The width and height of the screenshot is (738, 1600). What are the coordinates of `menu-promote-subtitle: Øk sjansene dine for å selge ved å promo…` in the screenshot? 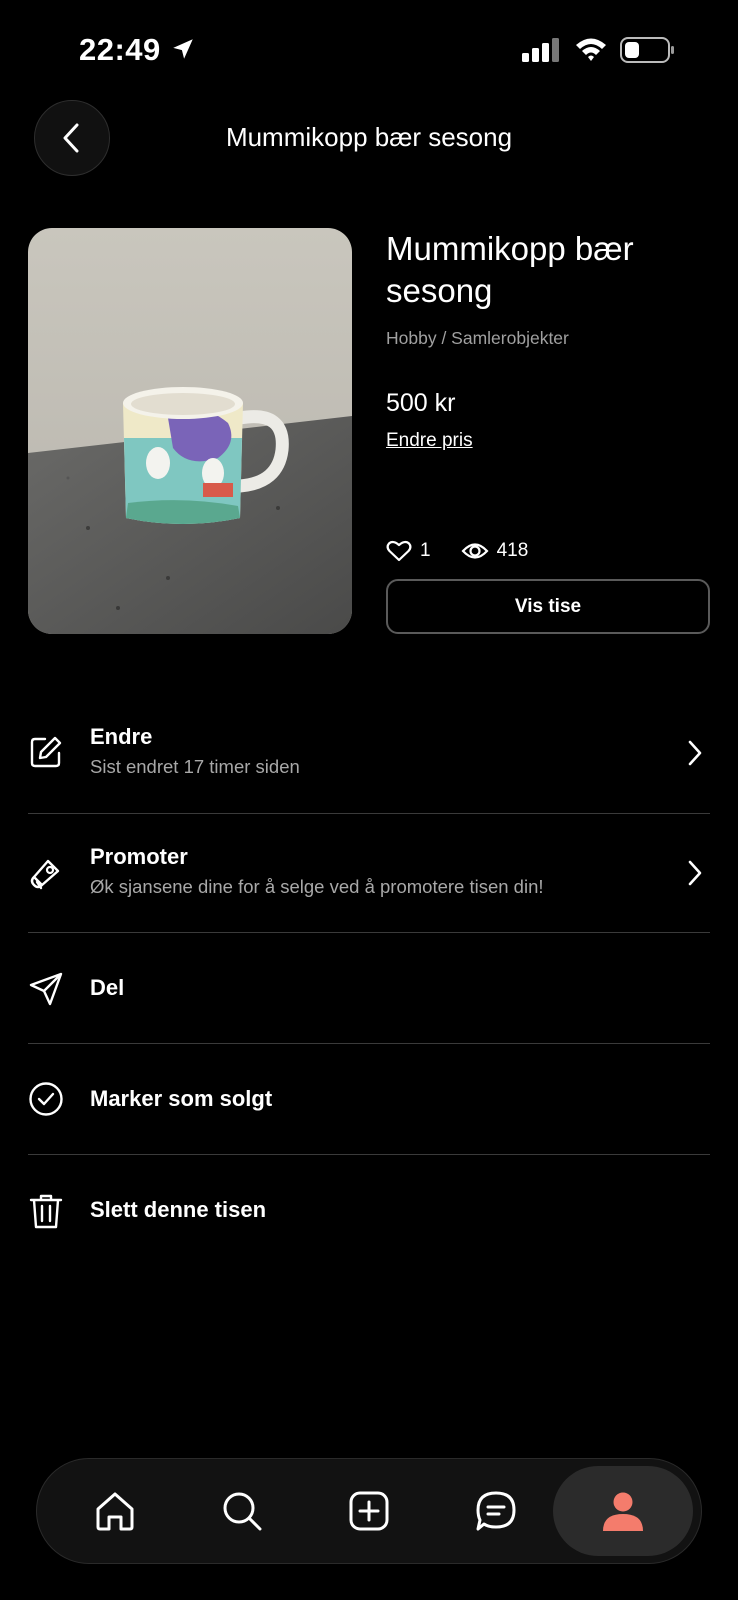 It's located at (317, 886).